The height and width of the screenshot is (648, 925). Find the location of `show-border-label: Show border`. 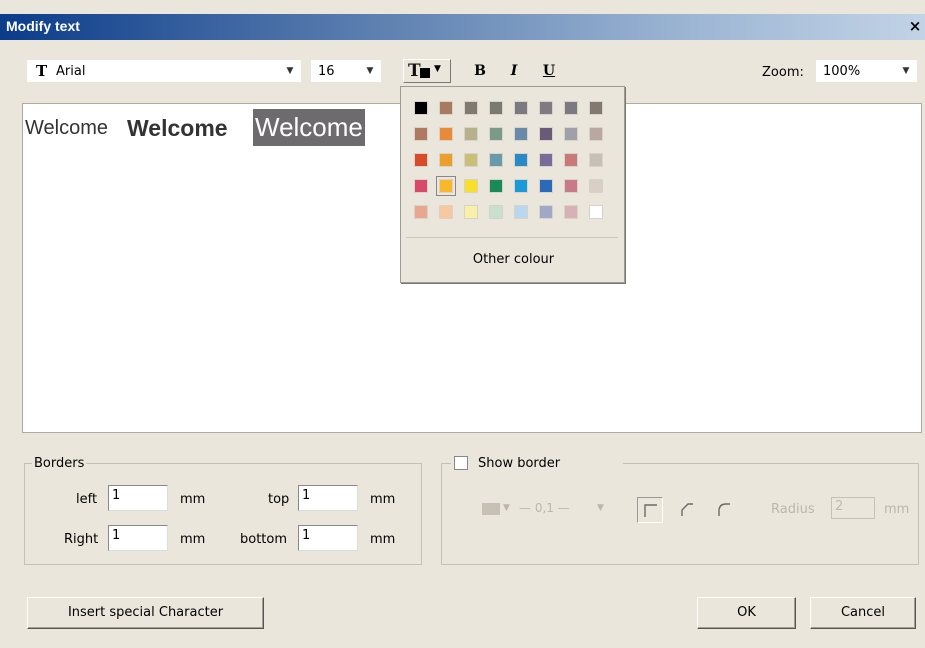

show-border-label: Show border is located at coordinates (519, 463).